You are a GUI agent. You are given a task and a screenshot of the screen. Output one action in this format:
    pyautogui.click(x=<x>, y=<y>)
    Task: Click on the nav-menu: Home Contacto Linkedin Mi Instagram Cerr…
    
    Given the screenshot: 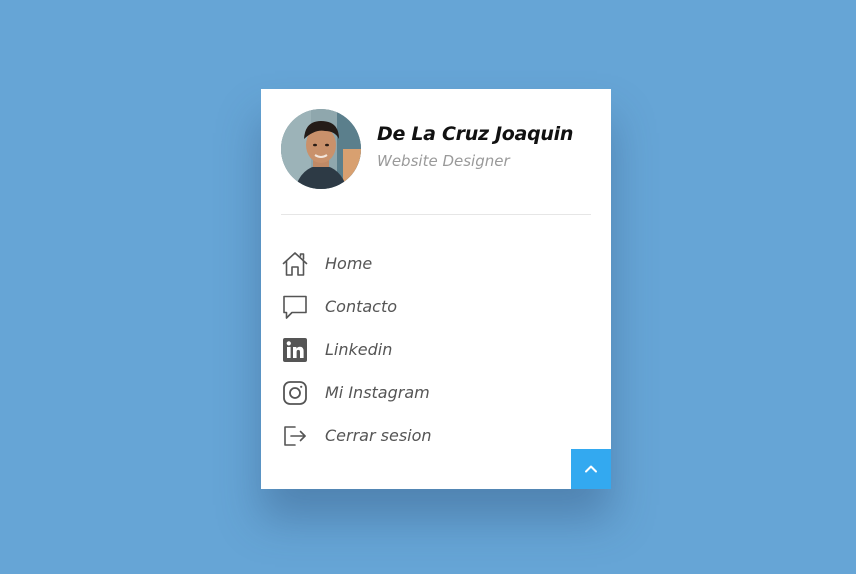 What is the action you would take?
    pyautogui.click(x=436, y=357)
    